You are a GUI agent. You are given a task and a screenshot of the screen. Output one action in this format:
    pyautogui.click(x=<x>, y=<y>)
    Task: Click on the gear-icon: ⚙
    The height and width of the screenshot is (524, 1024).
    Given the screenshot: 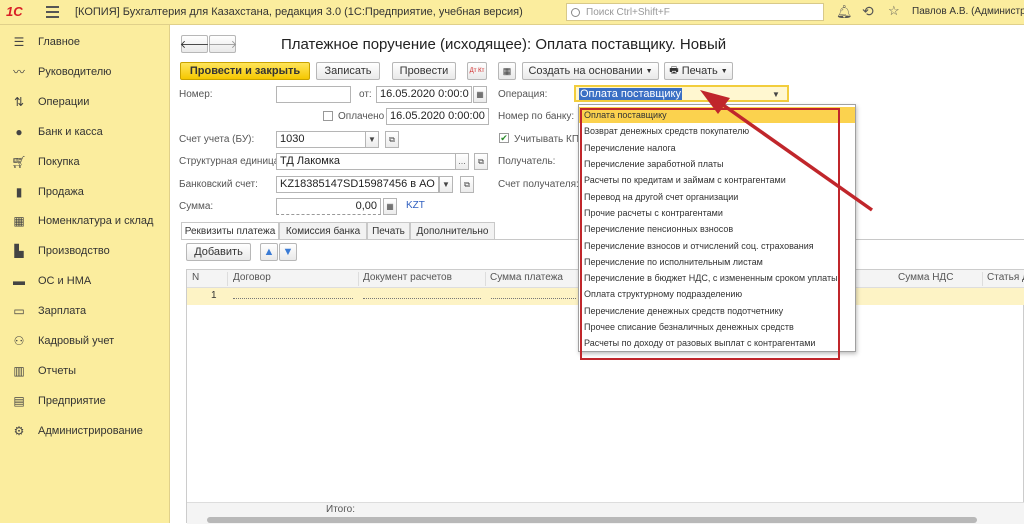 What is the action you would take?
    pyautogui.click(x=19, y=430)
    